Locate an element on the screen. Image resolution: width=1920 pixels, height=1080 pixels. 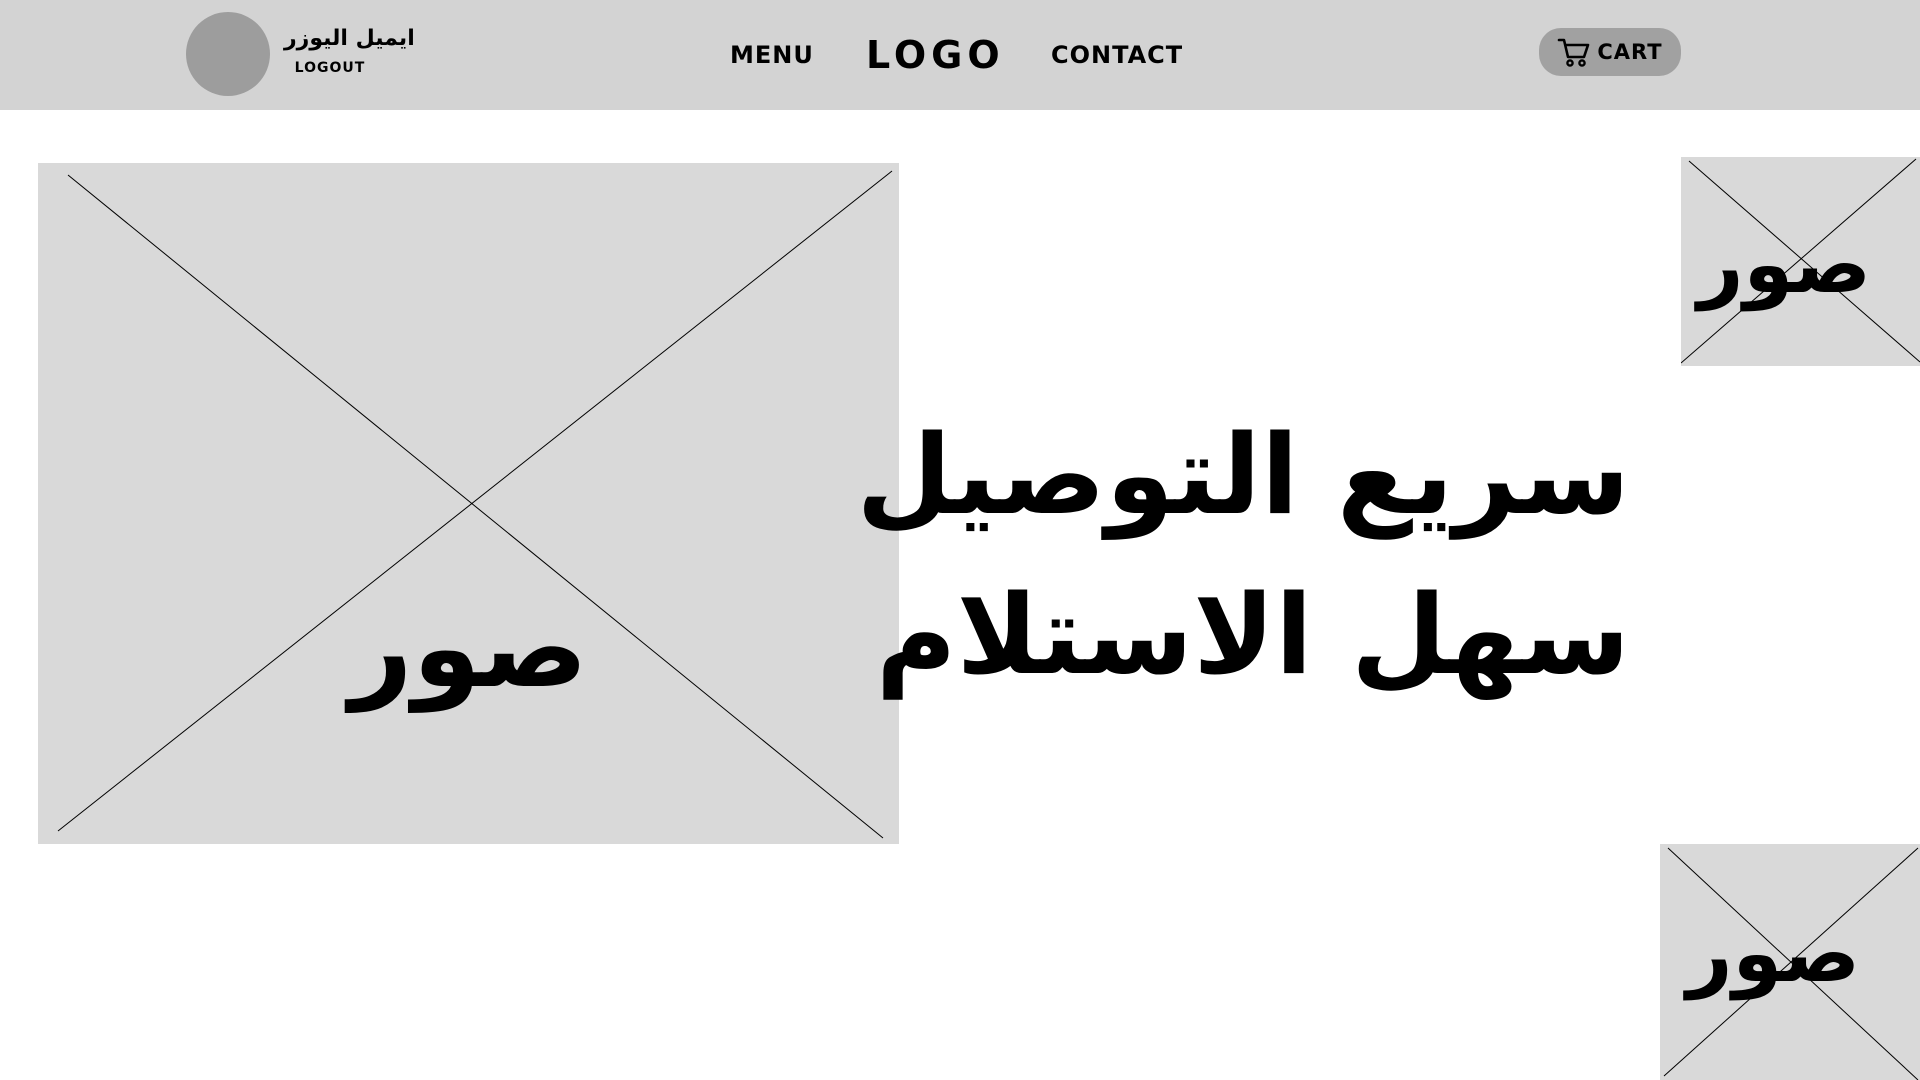
bottom-right-image-placeholder: صور is located at coordinates (1790, 962).